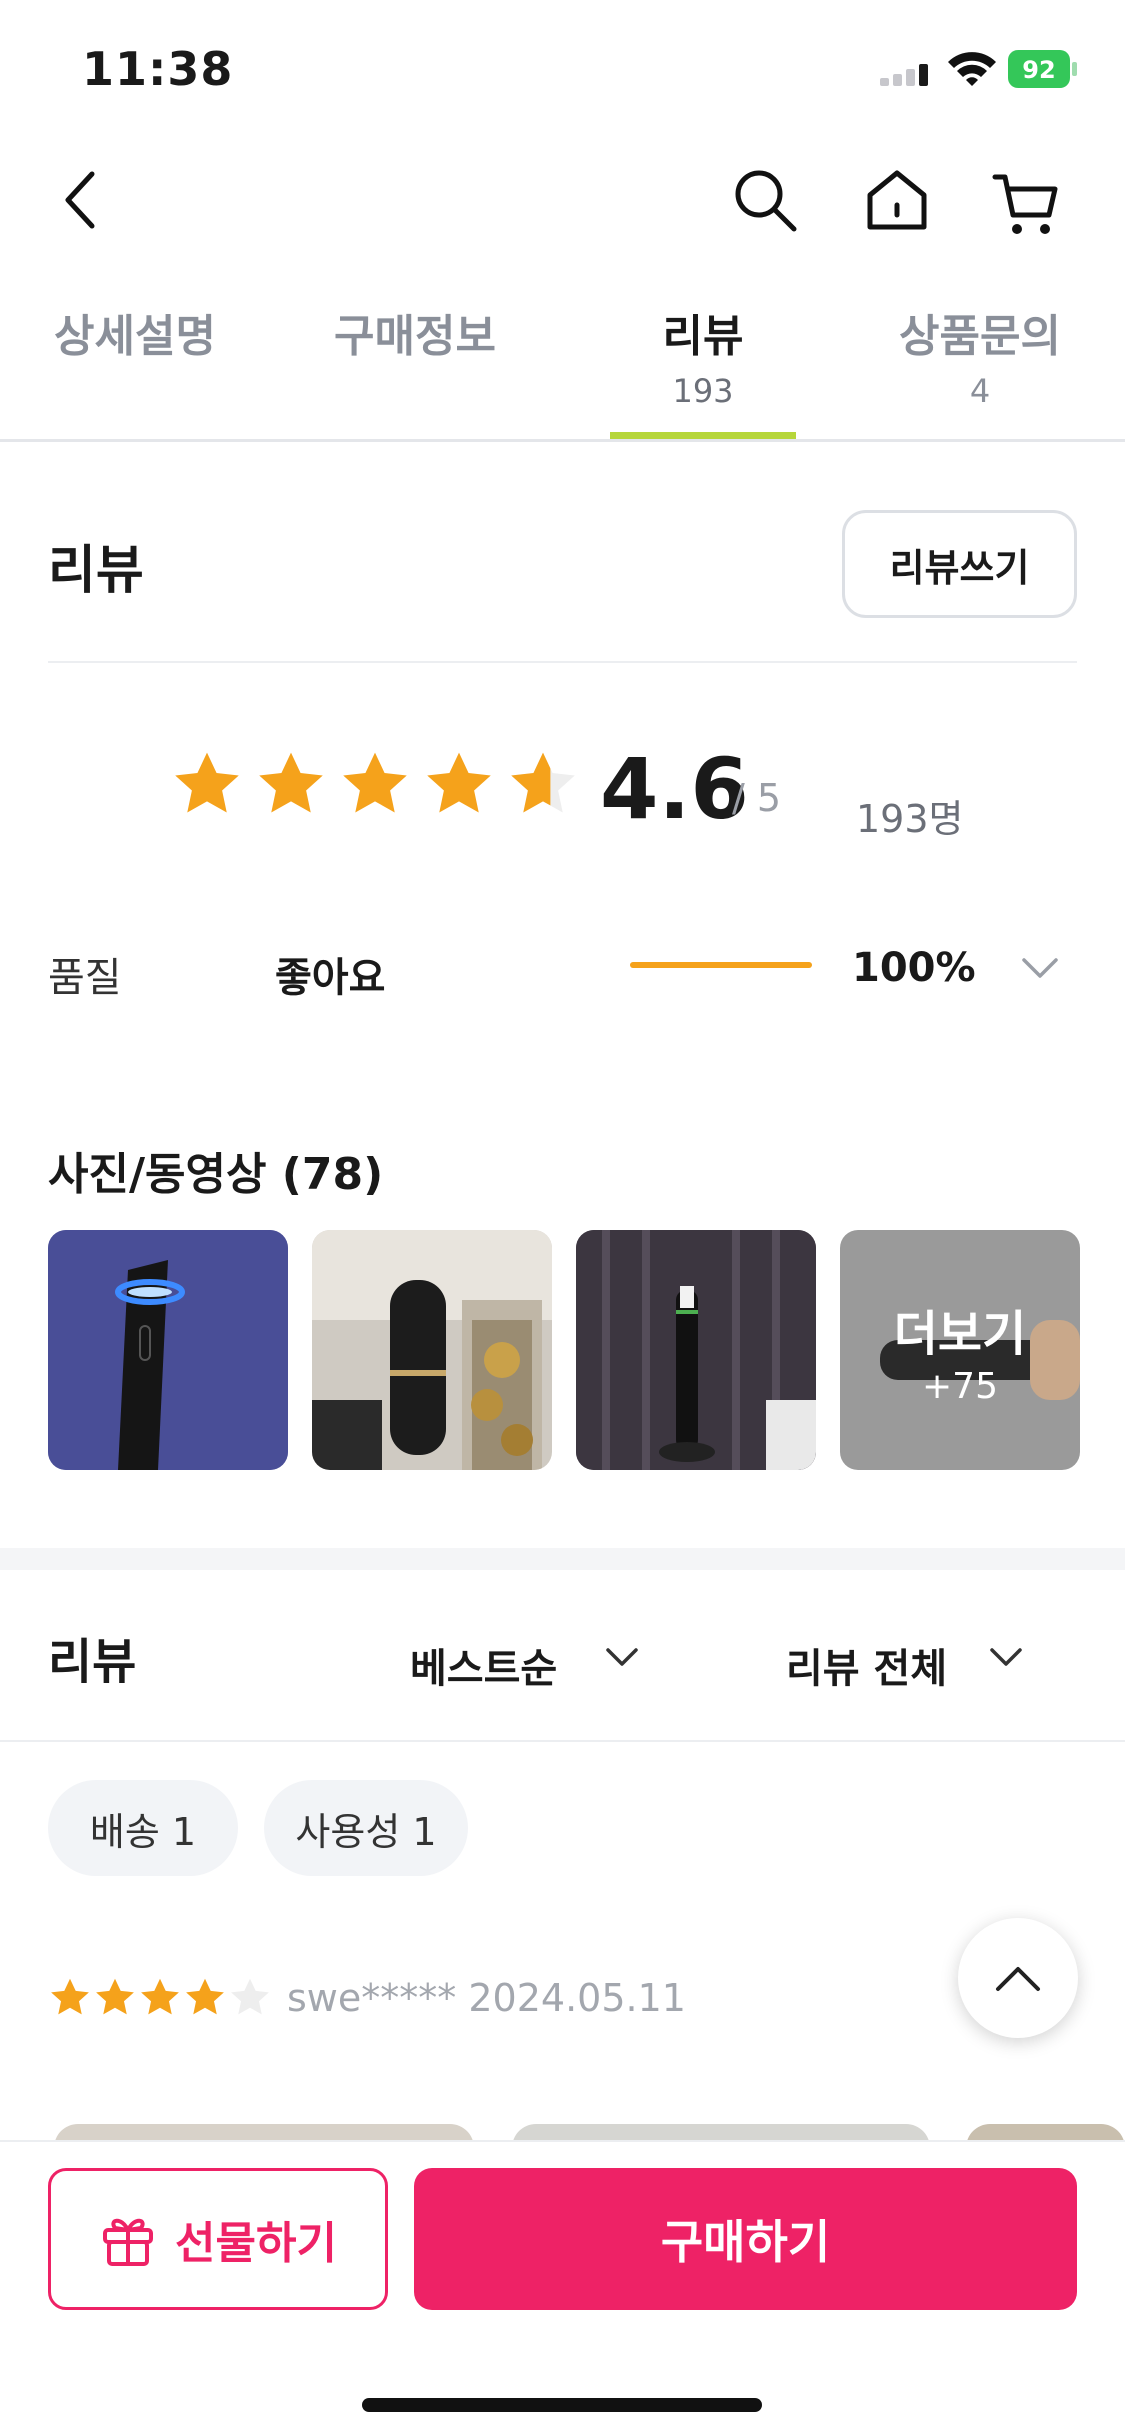 The width and height of the screenshot is (1125, 2436). Describe the element at coordinates (745, 2242) in the screenshot. I see `buy-button-label: 구매하기` at that location.